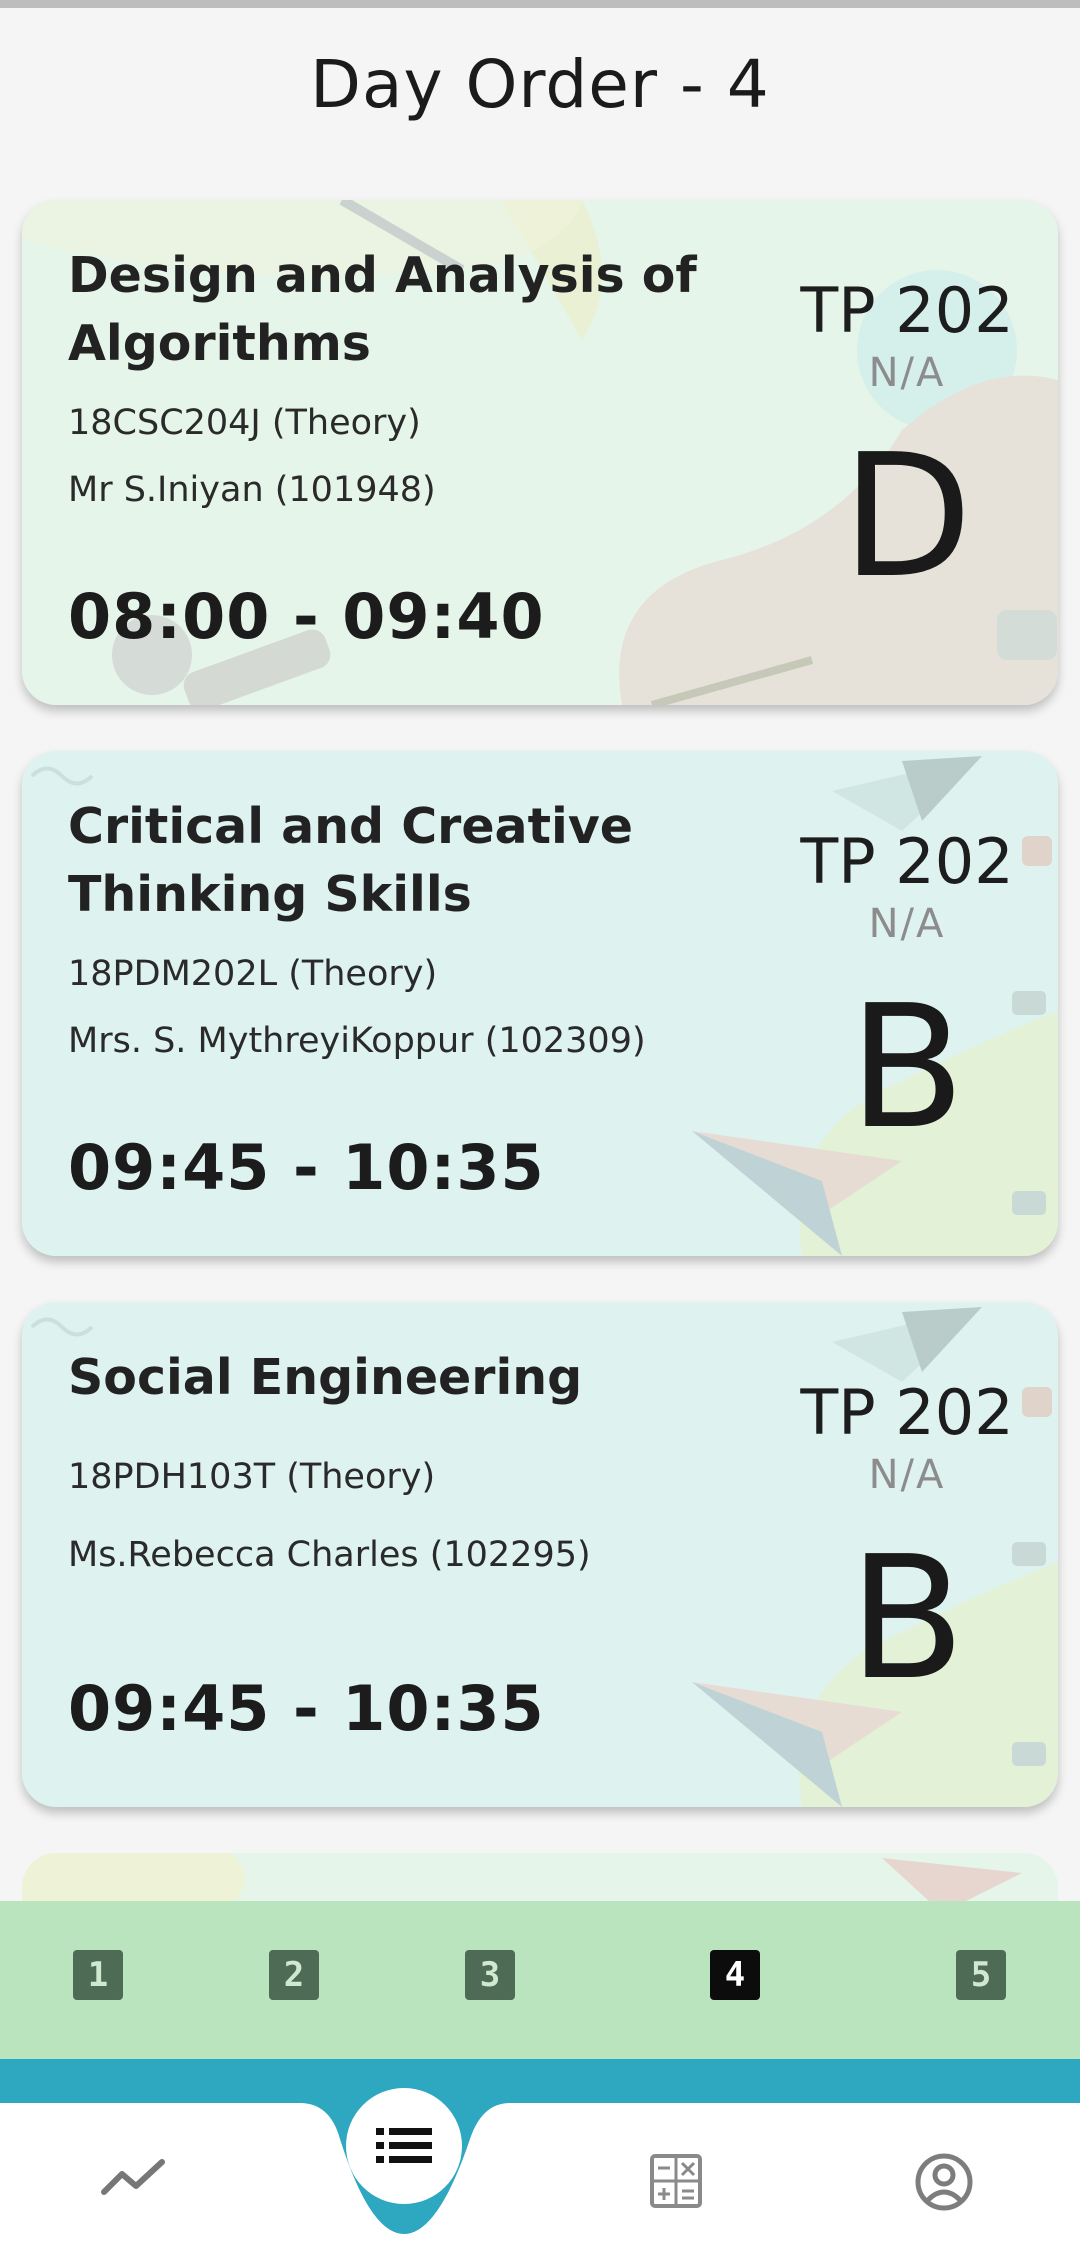  I want to click on page-title: Day Order - 4, so click(540, 84).